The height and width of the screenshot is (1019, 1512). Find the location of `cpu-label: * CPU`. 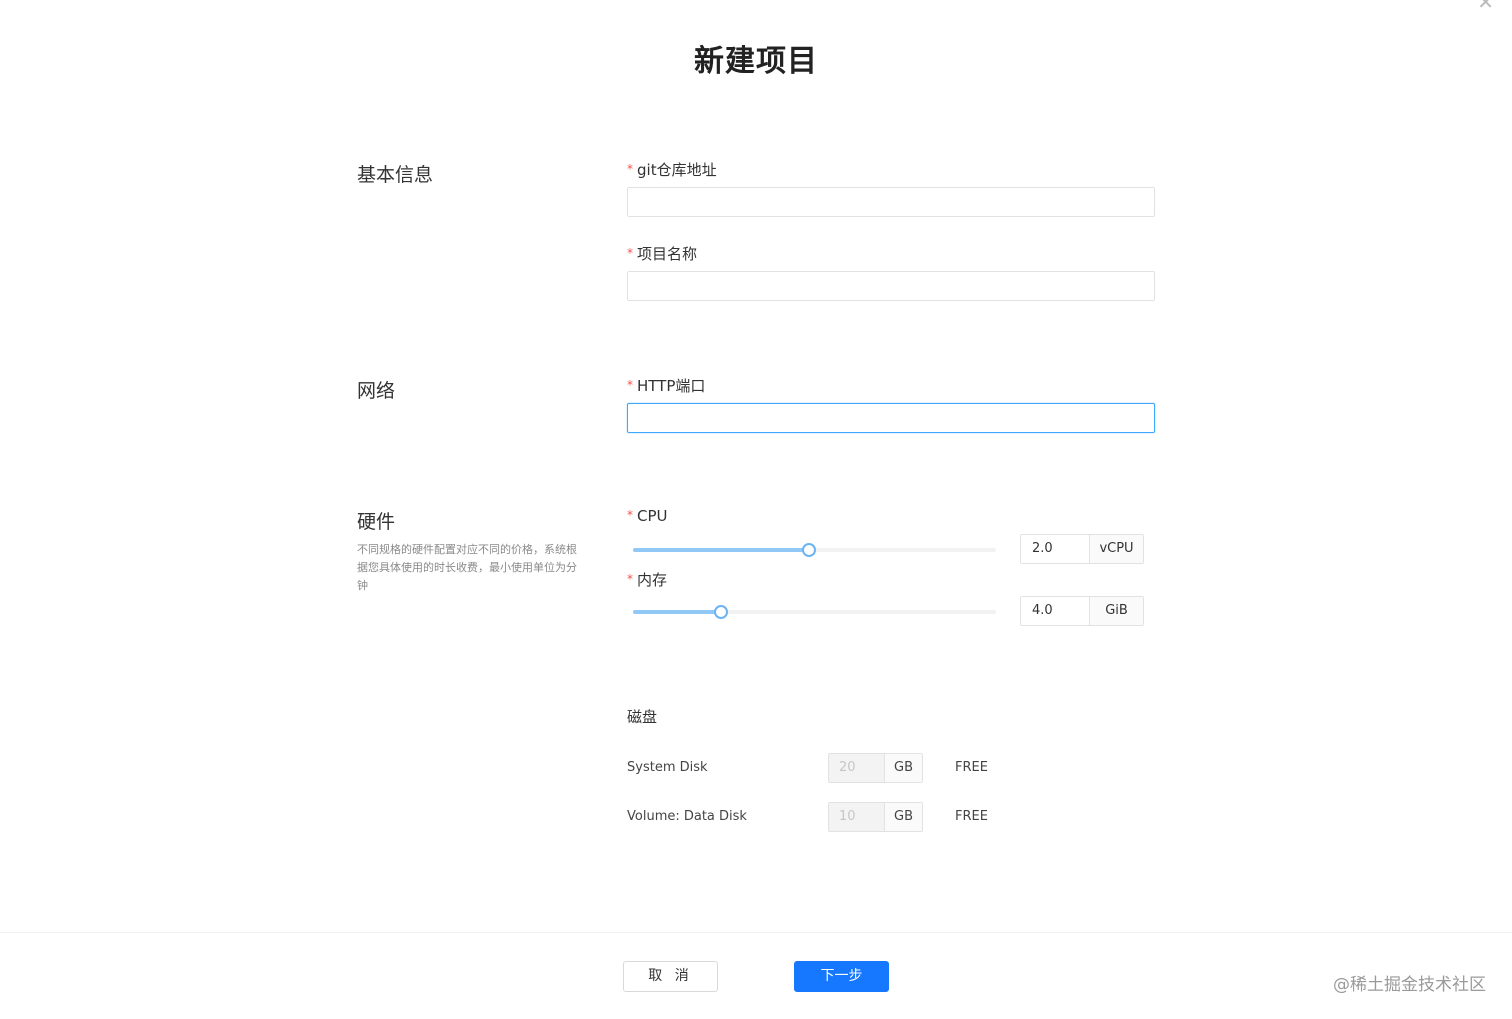

cpu-label: * CPU is located at coordinates (647, 516).